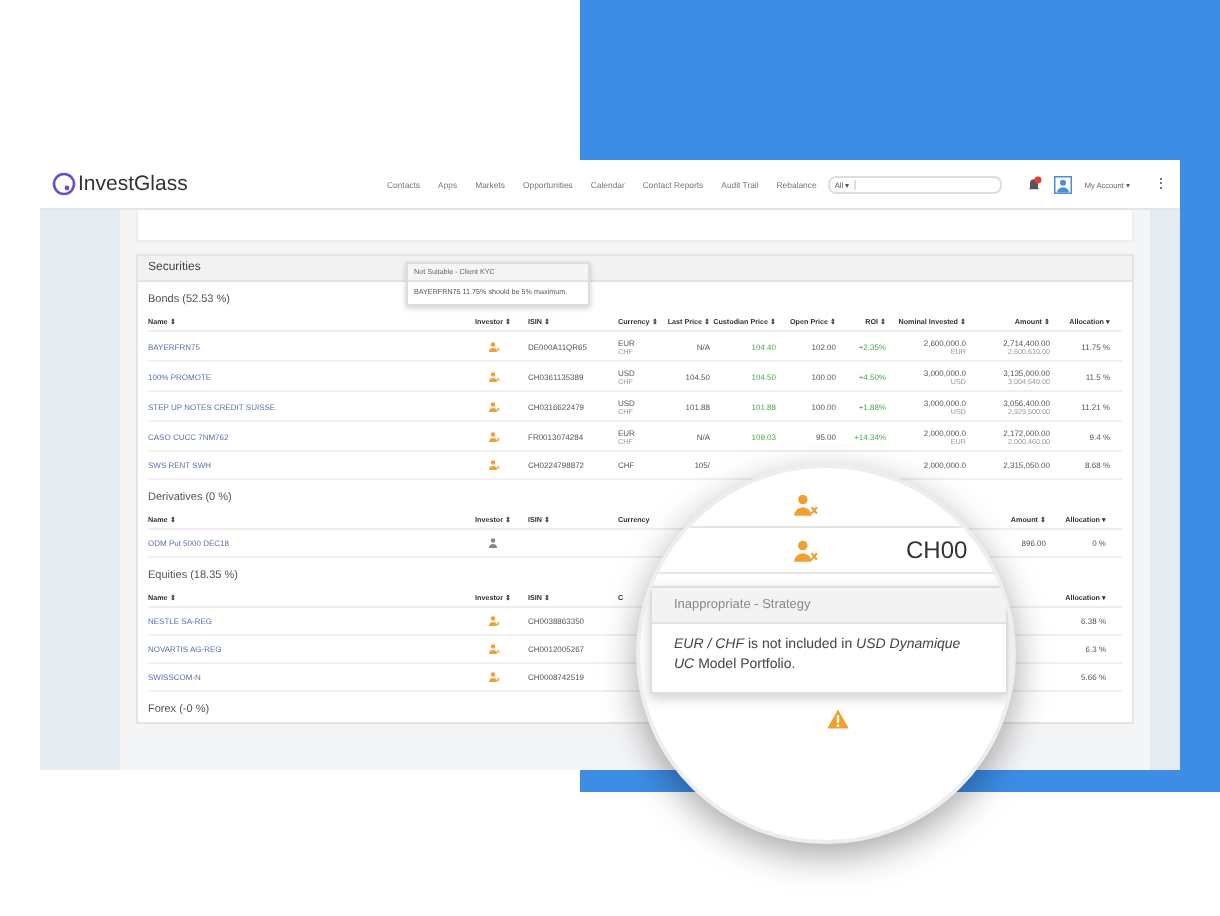  What do you see at coordinates (133, 184) in the screenshot?
I see `logo-text: InvestGlass` at bounding box center [133, 184].